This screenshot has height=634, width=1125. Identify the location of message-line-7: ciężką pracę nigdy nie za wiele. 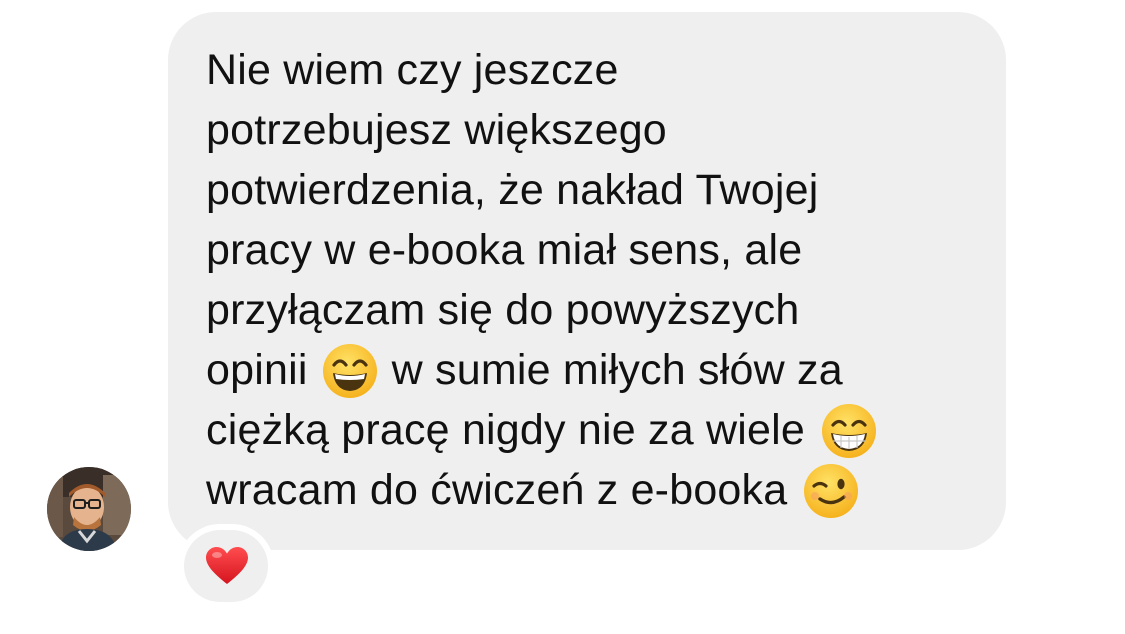
(541, 430).